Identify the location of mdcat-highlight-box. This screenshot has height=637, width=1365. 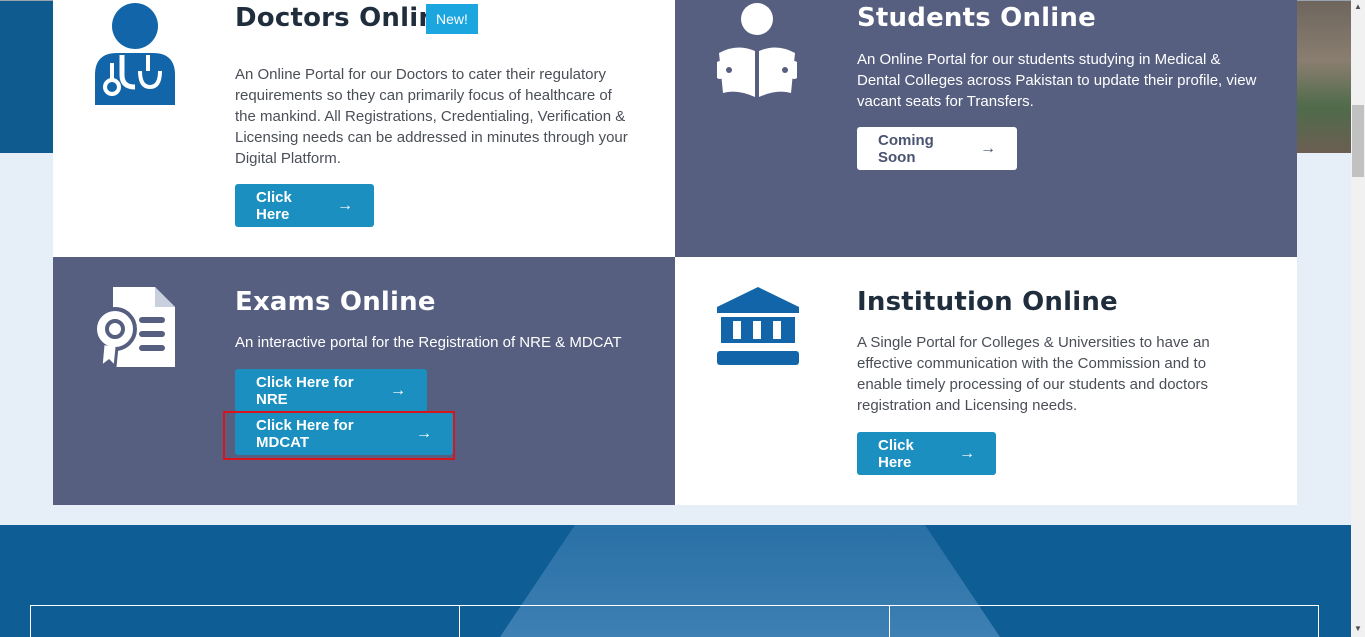
(339, 435).